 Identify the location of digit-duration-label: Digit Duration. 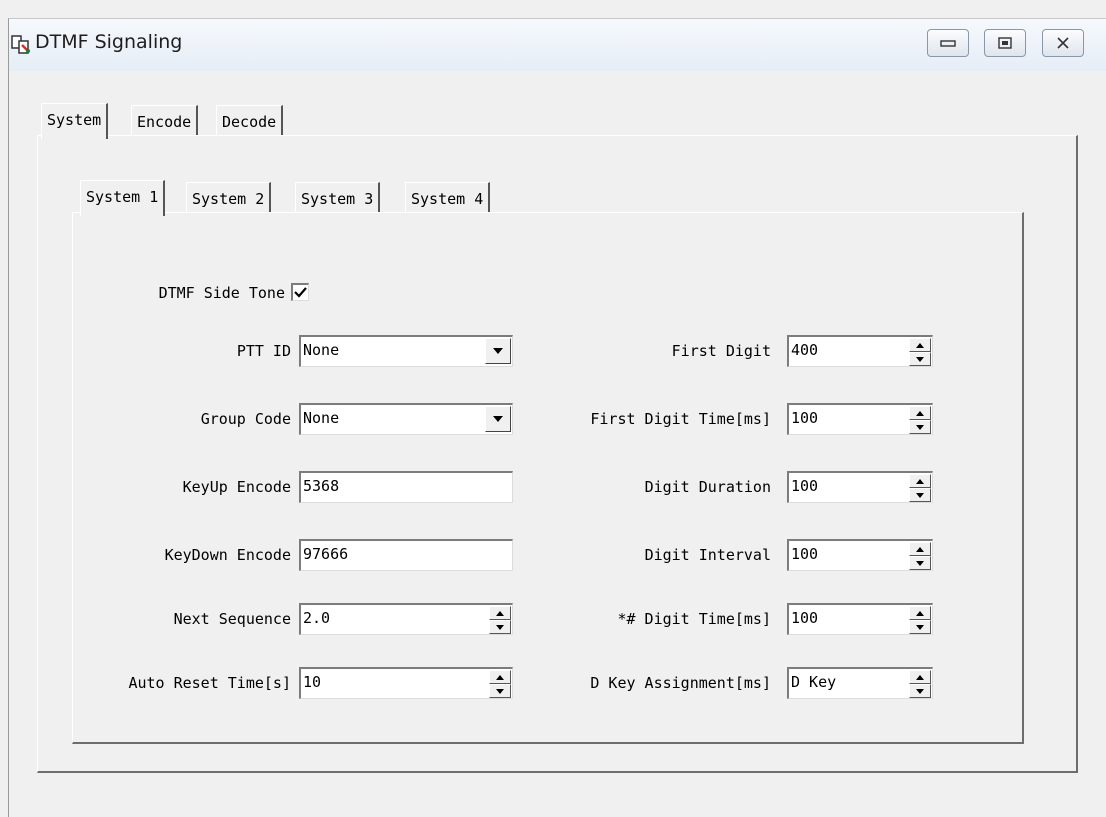
(707, 487).